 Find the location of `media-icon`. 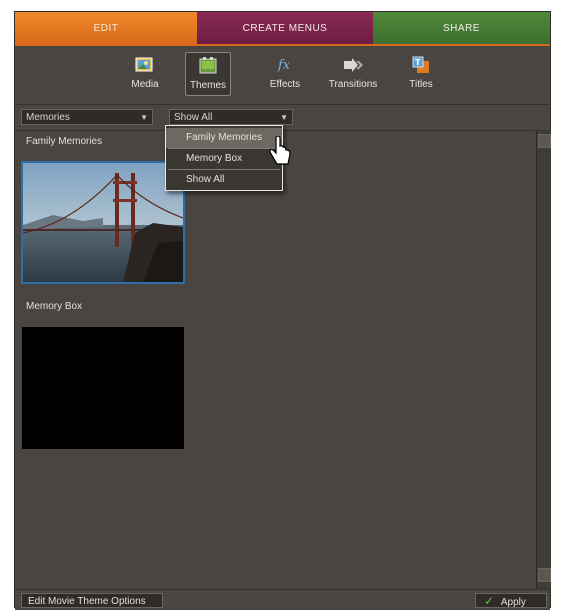

media-icon is located at coordinates (145, 65).